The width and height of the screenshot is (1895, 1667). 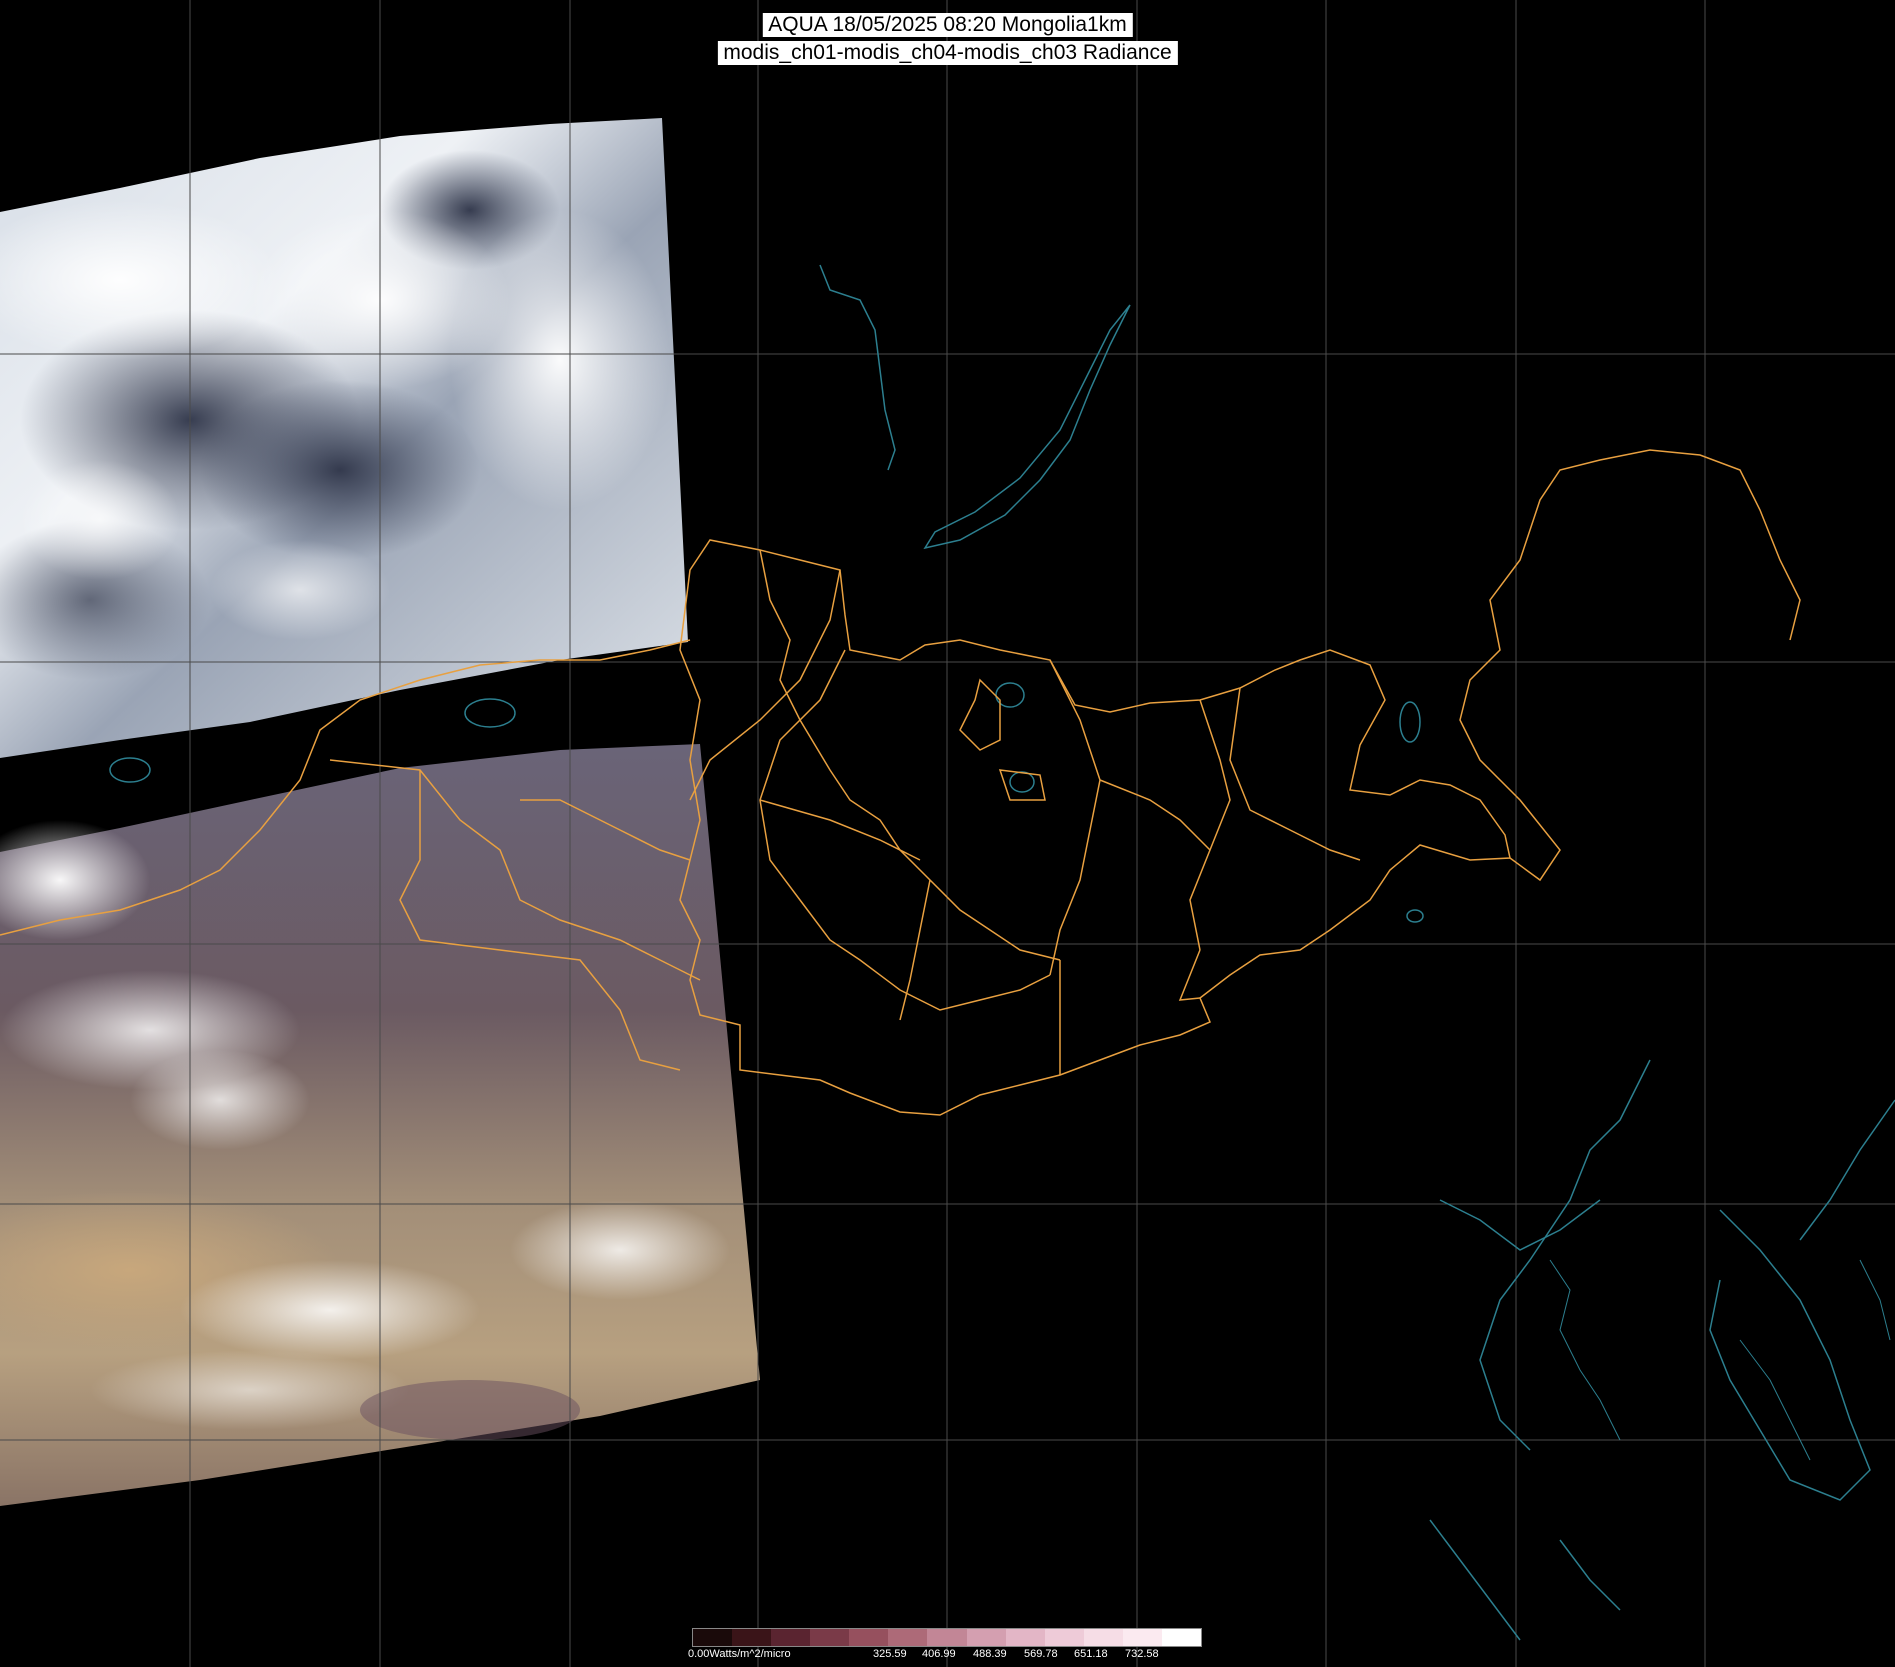 What do you see at coordinates (1142, 1654) in the screenshot?
I see `colorbar-tick: 732.58` at bounding box center [1142, 1654].